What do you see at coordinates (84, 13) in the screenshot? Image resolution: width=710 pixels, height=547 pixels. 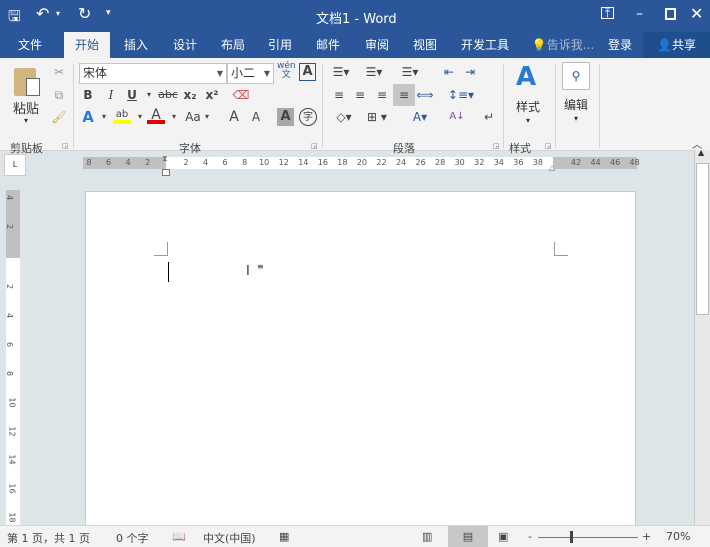 I see `redo-icon: ↻` at bounding box center [84, 13].